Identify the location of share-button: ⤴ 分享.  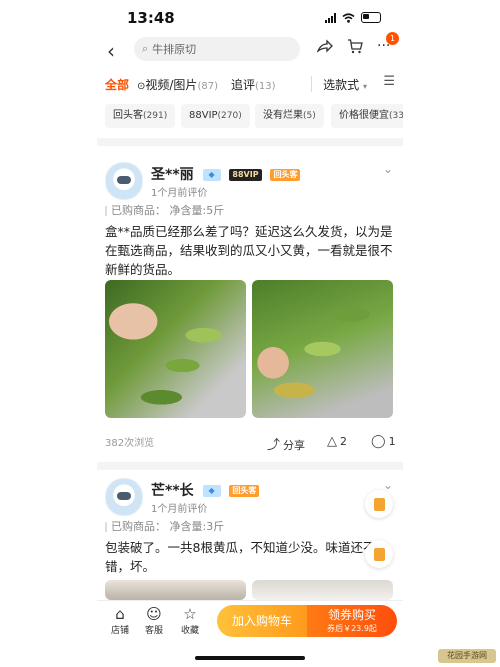
(286, 443).